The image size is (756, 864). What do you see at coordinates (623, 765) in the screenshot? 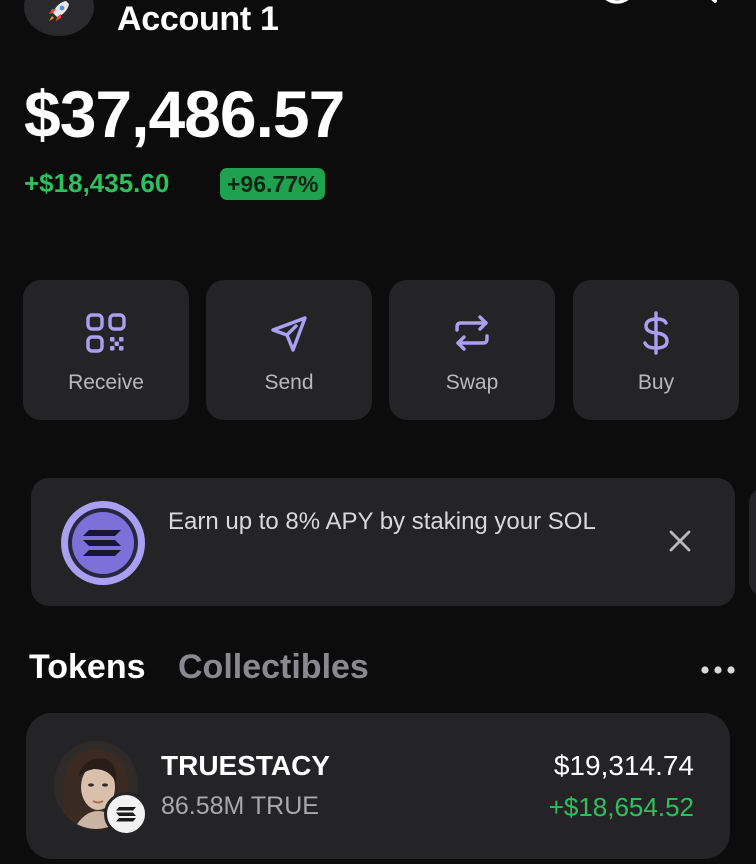
I see `token-value: $19,314.74` at bounding box center [623, 765].